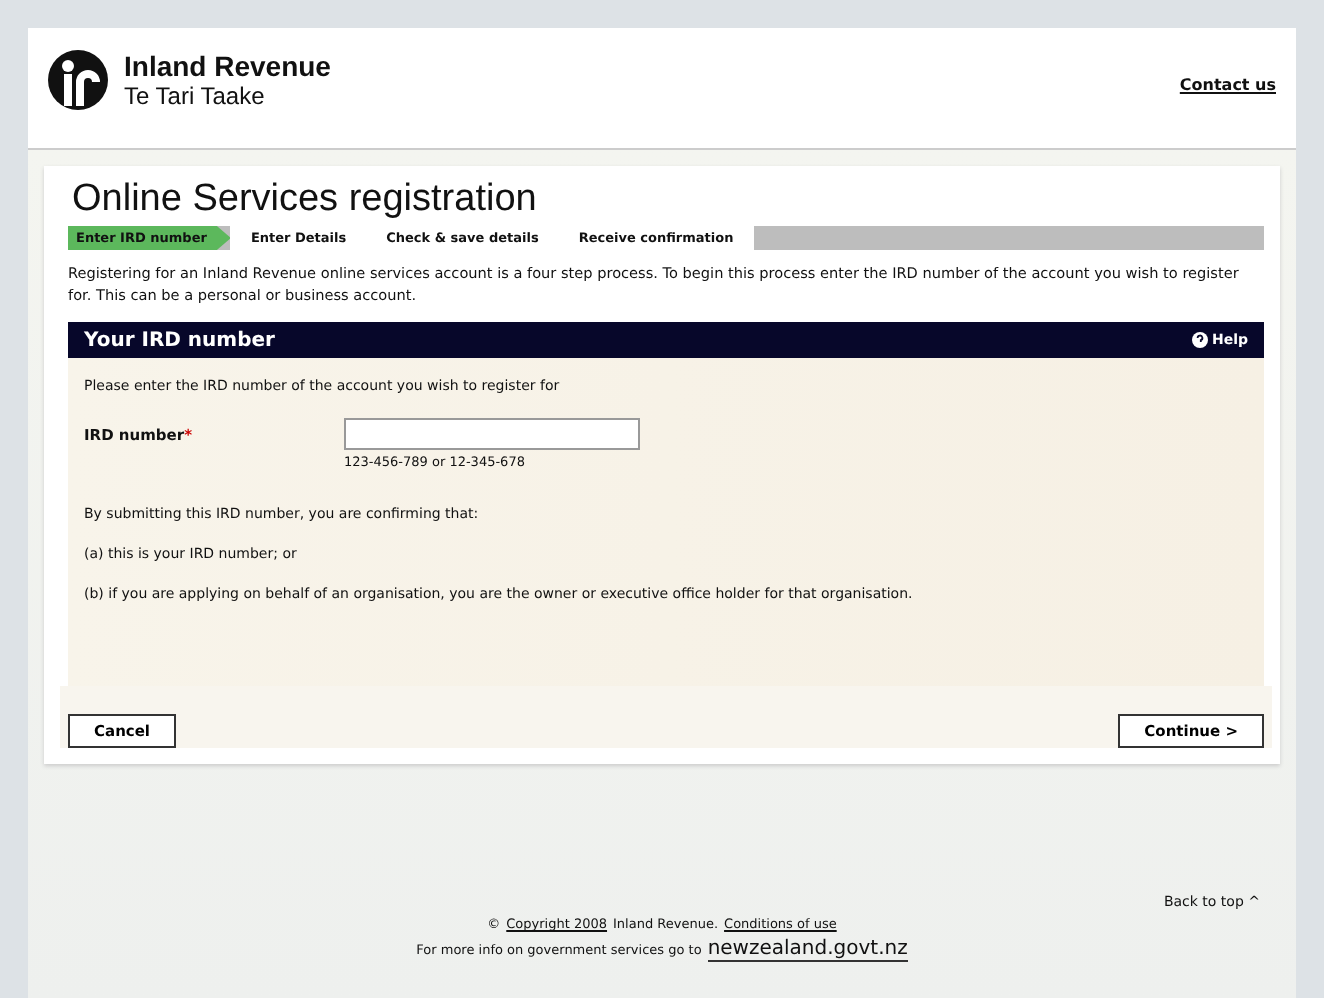 The width and height of the screenshot is (1324, 998). What do you see at coordinates (1227, 85) in the screenshot?
I see `contact-link: Contact us` at bounding box center [1227, 85].